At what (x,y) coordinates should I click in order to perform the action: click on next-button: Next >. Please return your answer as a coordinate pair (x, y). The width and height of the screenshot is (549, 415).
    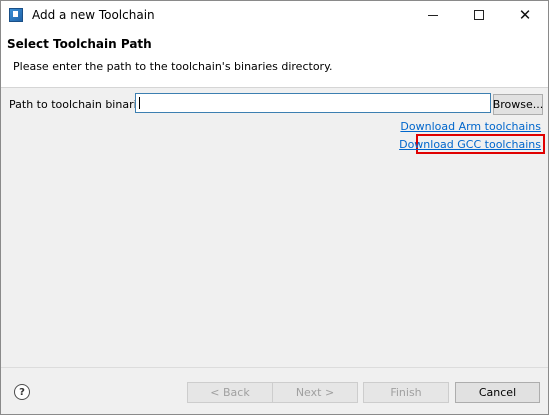
    Looking at the image, I should click on (315, 392).